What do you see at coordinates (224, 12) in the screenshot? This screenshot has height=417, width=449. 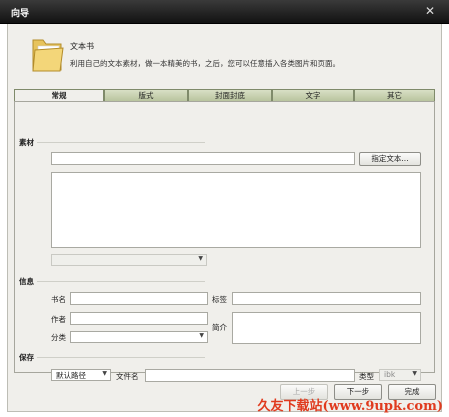 I see `title-bar: 向导 ✕` at bounding box center [224, 12].